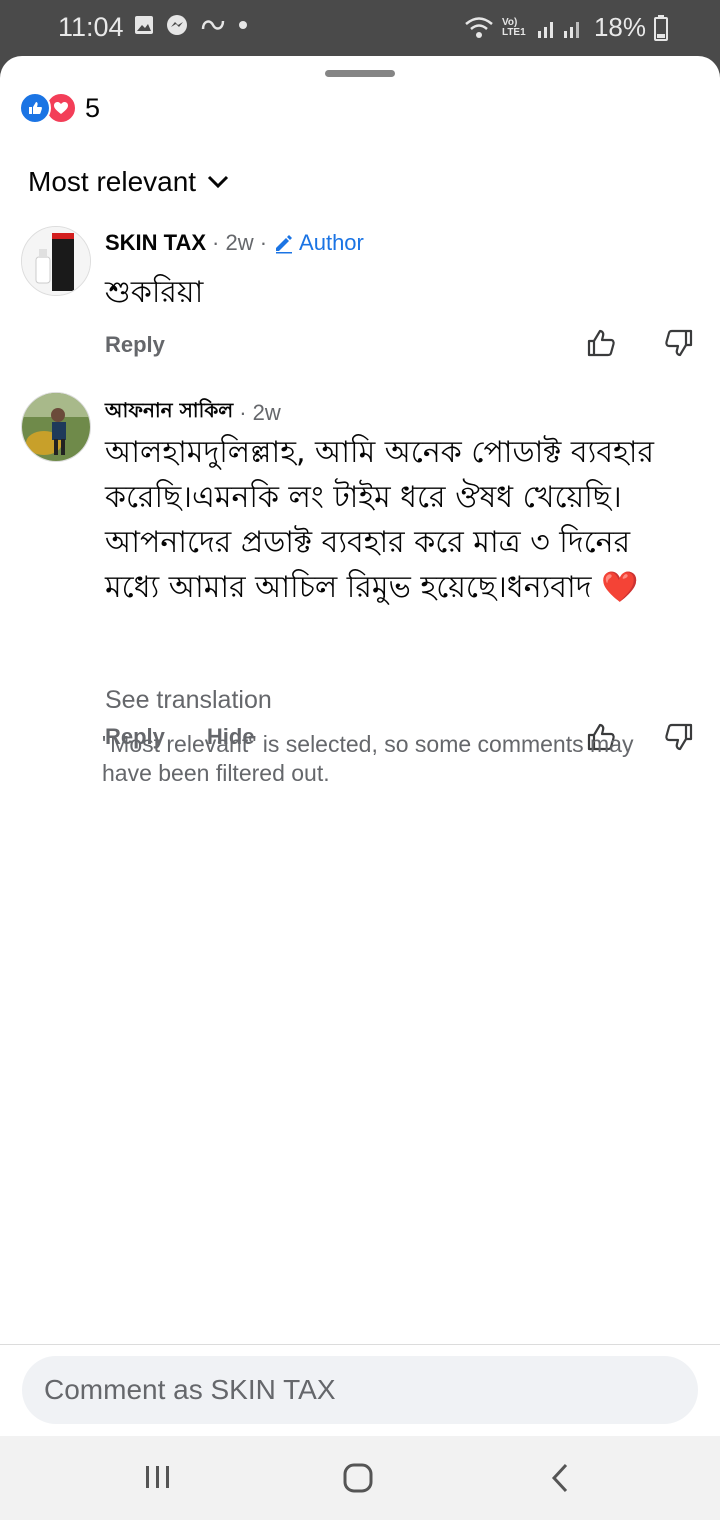 This screenshot has height=1520, width=720. I want to click on author-badge: Author, so click(318, 243).